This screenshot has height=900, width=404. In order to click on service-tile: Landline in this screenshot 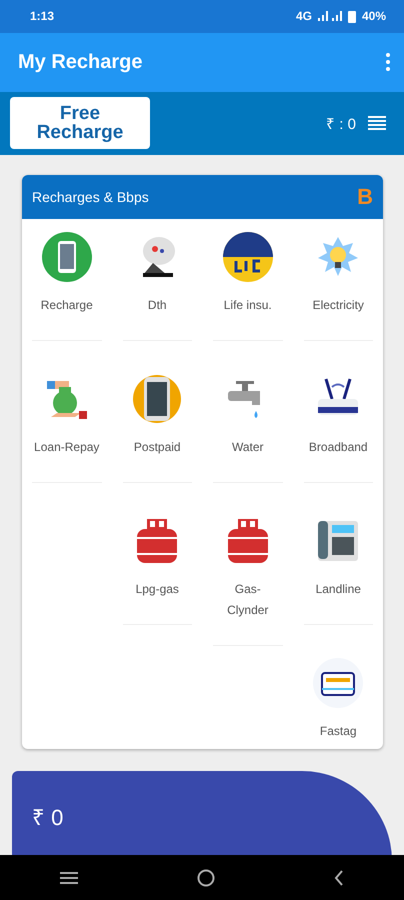, I will do `click(338, 563)`.